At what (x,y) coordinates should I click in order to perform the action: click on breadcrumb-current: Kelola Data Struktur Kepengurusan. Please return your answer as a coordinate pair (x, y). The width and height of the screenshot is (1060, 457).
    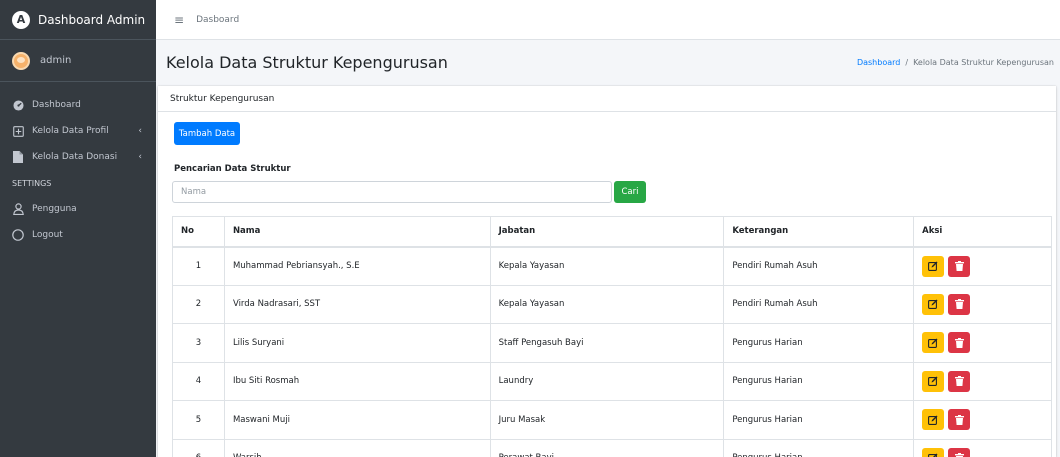
    Looking at the image, I should click on (983, 62).